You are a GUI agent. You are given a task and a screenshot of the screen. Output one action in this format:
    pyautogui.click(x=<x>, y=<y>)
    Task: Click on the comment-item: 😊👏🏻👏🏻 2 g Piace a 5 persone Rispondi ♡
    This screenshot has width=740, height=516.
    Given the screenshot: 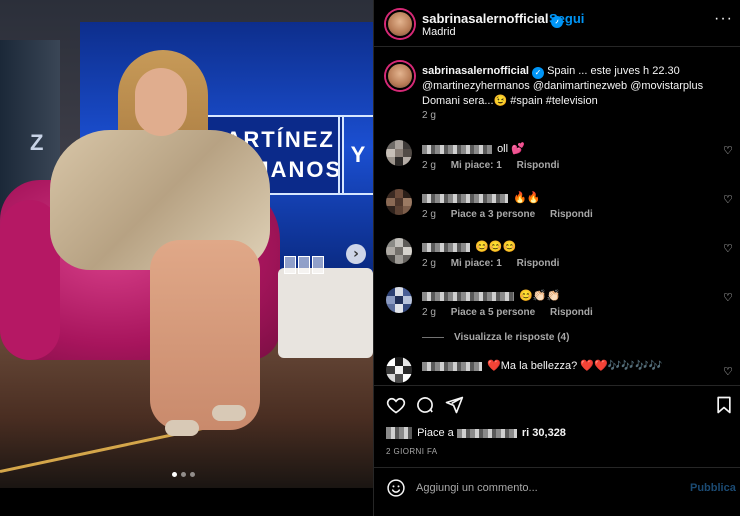 What is the action you would take?
    pyautogui.click(x=557, y=307)
    